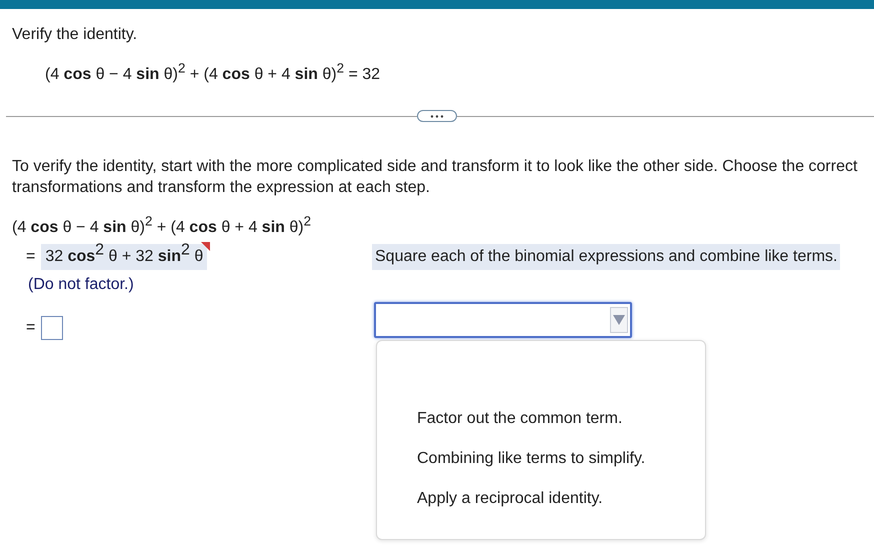  What do you see at coordinates (541, 459) in the screenshot?
I see `menu-option: Combining like terms to simplify.` at bounding box center [541, 459].